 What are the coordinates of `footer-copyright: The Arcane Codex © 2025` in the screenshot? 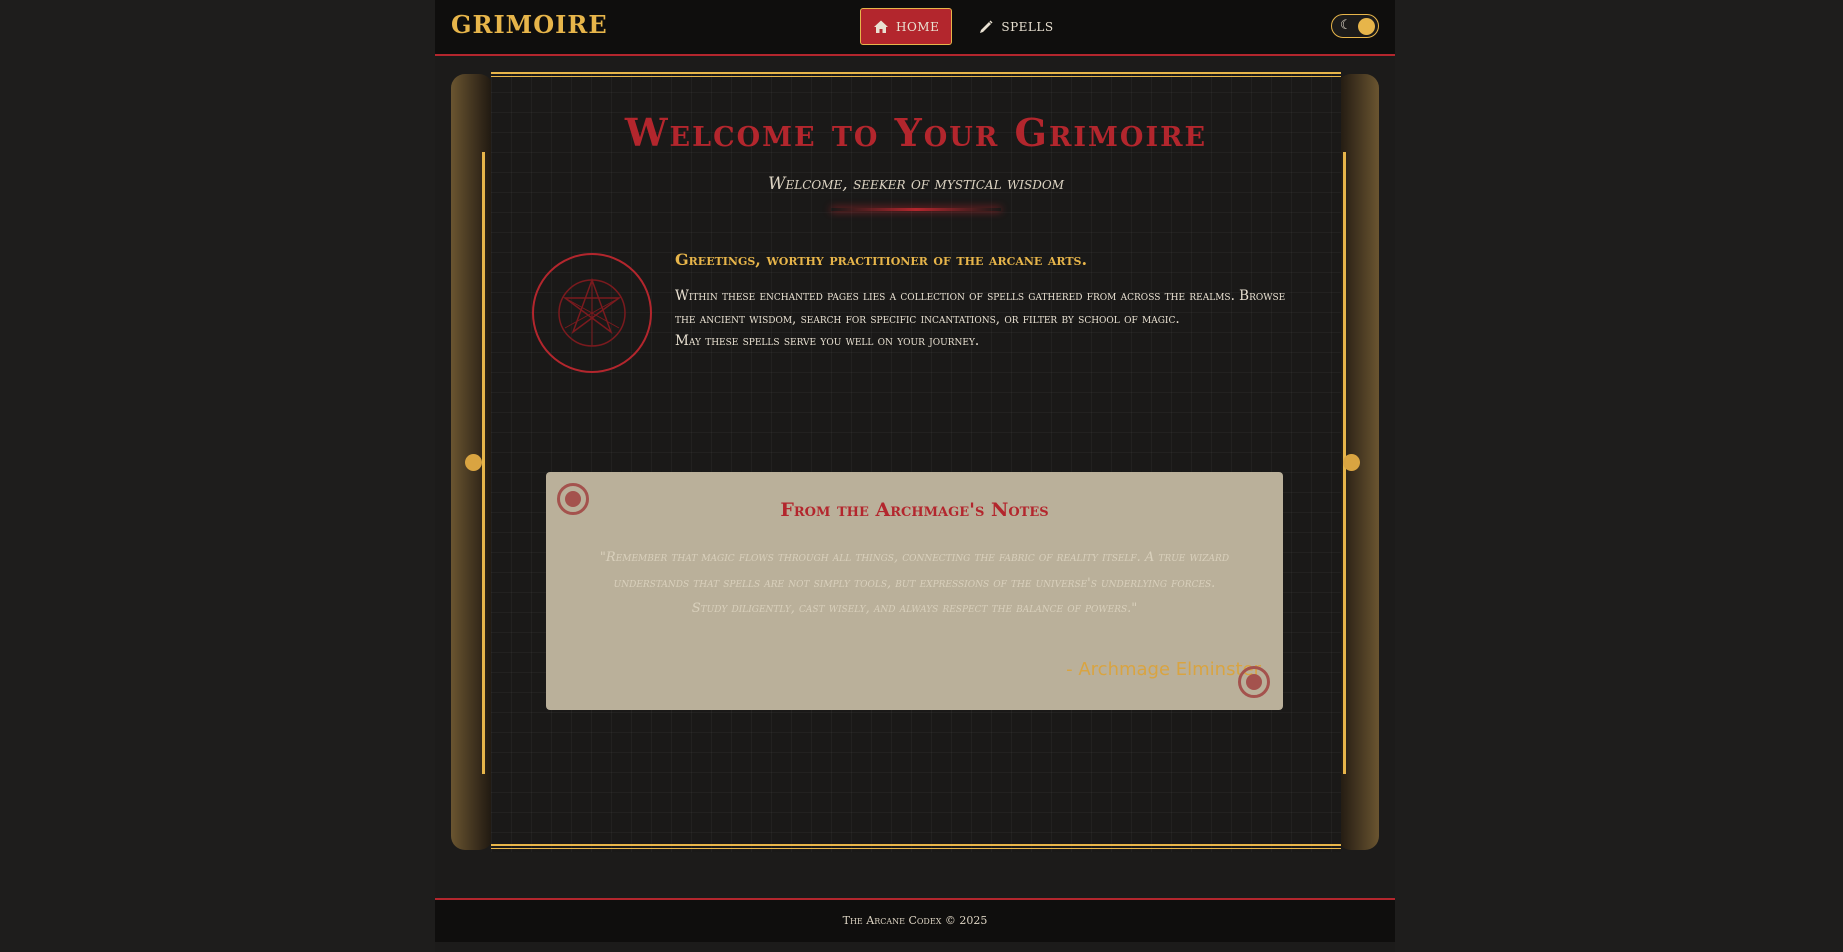 It's located at (915, 920).